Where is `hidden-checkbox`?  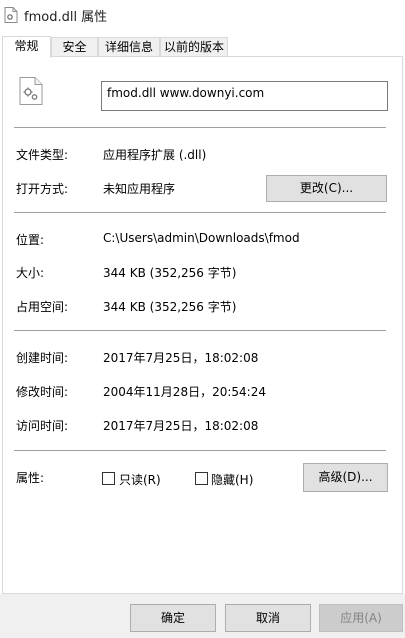 hidden-checkbox is located at coordinates (201, 478).